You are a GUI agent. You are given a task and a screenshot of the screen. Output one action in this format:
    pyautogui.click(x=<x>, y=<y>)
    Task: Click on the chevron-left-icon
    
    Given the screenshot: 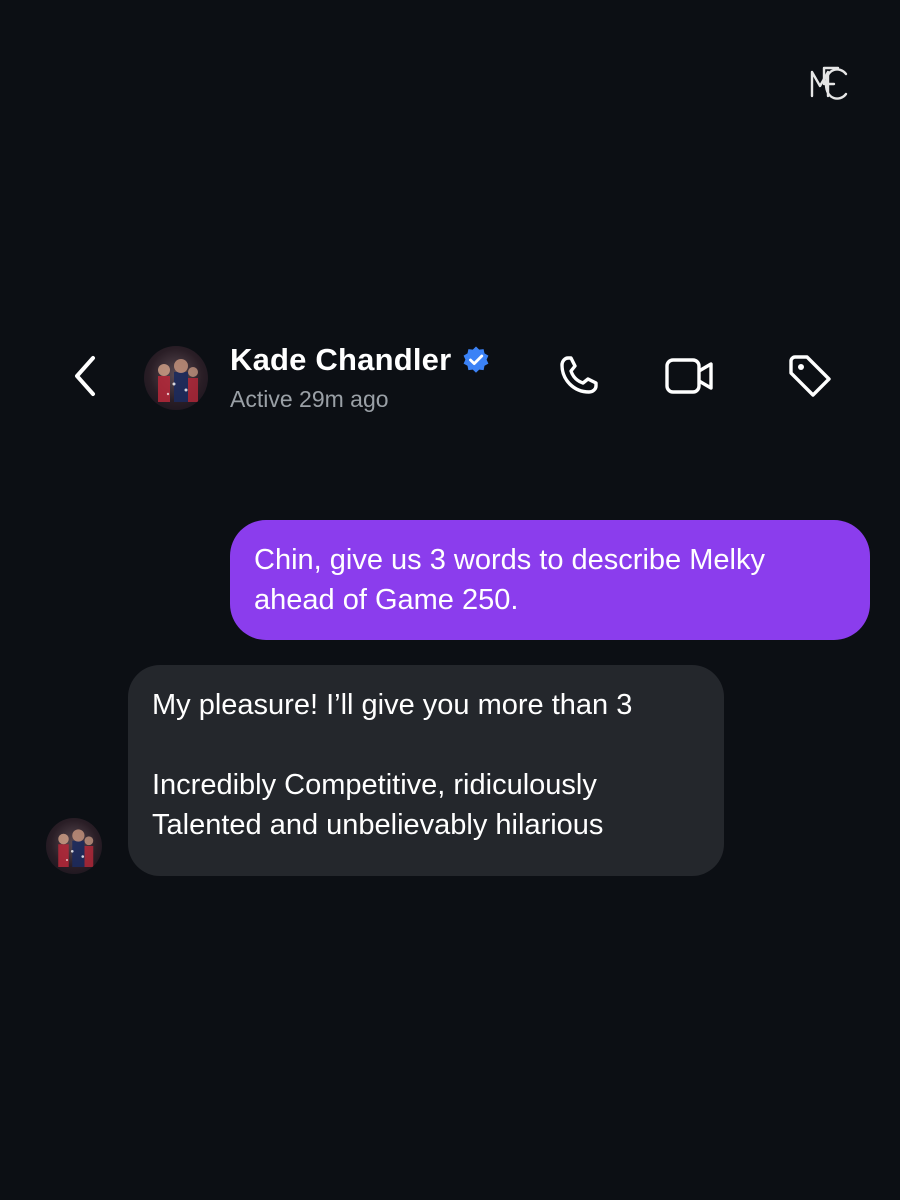 What is the action you would take?
    pyautogui.click(x=85, y=376)
    